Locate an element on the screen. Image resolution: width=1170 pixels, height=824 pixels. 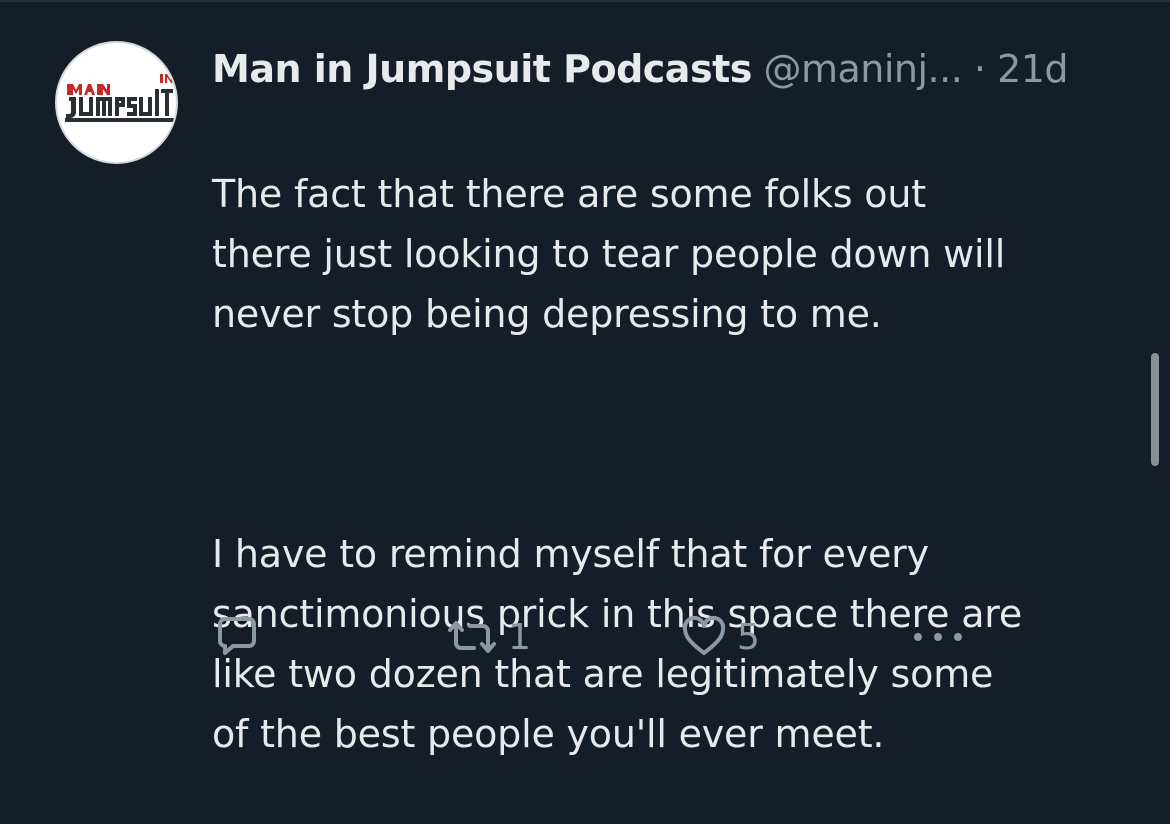
display-name: Man in Jumpsuit Podcasts is located at coordinates (482, 69).